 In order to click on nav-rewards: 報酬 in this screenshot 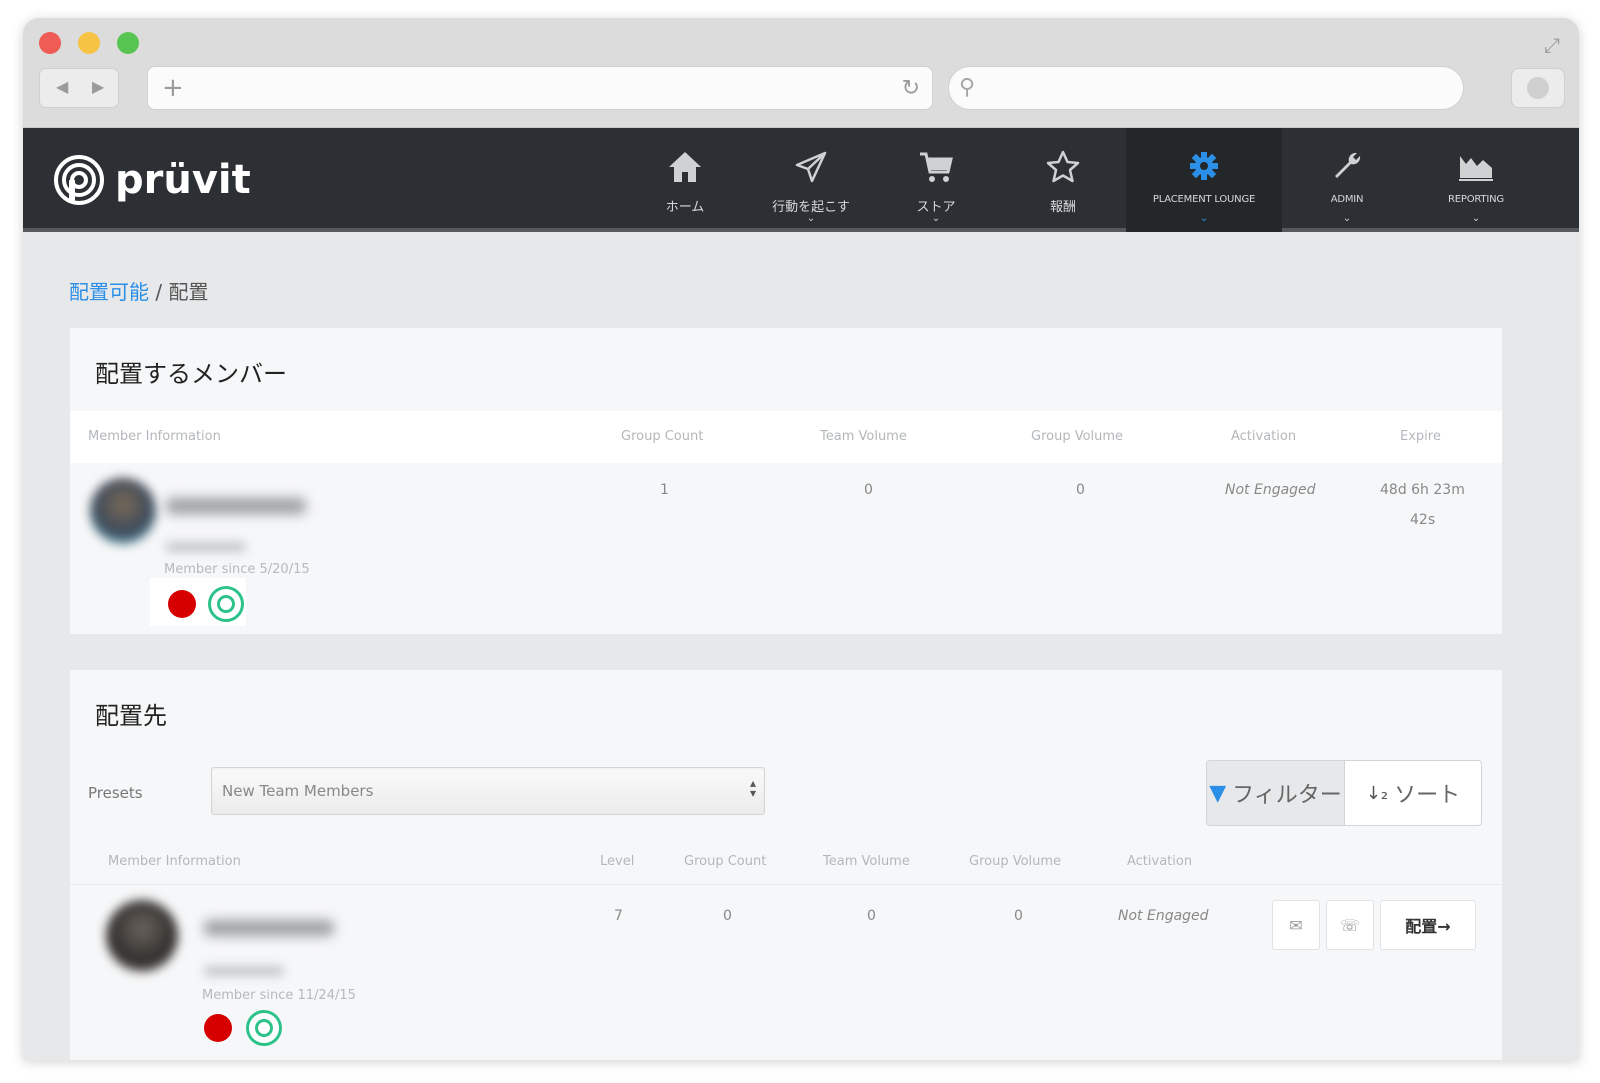, I will do `click(1063, 180)`.